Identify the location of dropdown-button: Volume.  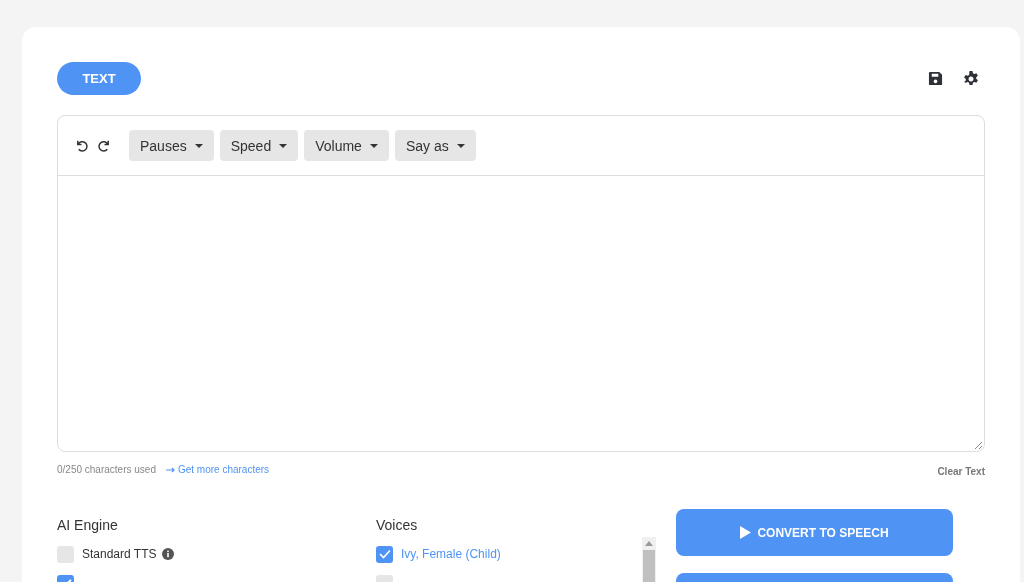
(346, 145).